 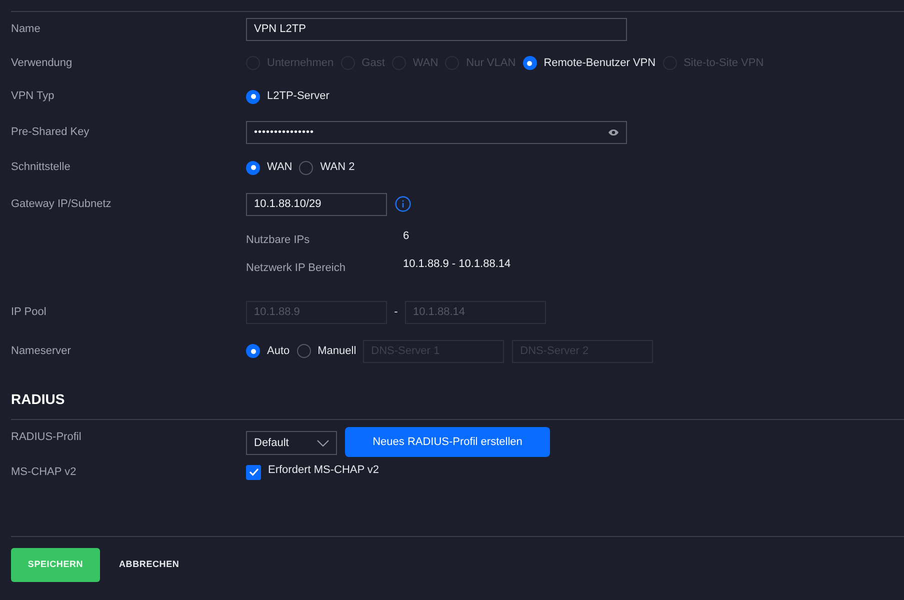 I want to click on profile-select: Default, so click(x=291, y=443).